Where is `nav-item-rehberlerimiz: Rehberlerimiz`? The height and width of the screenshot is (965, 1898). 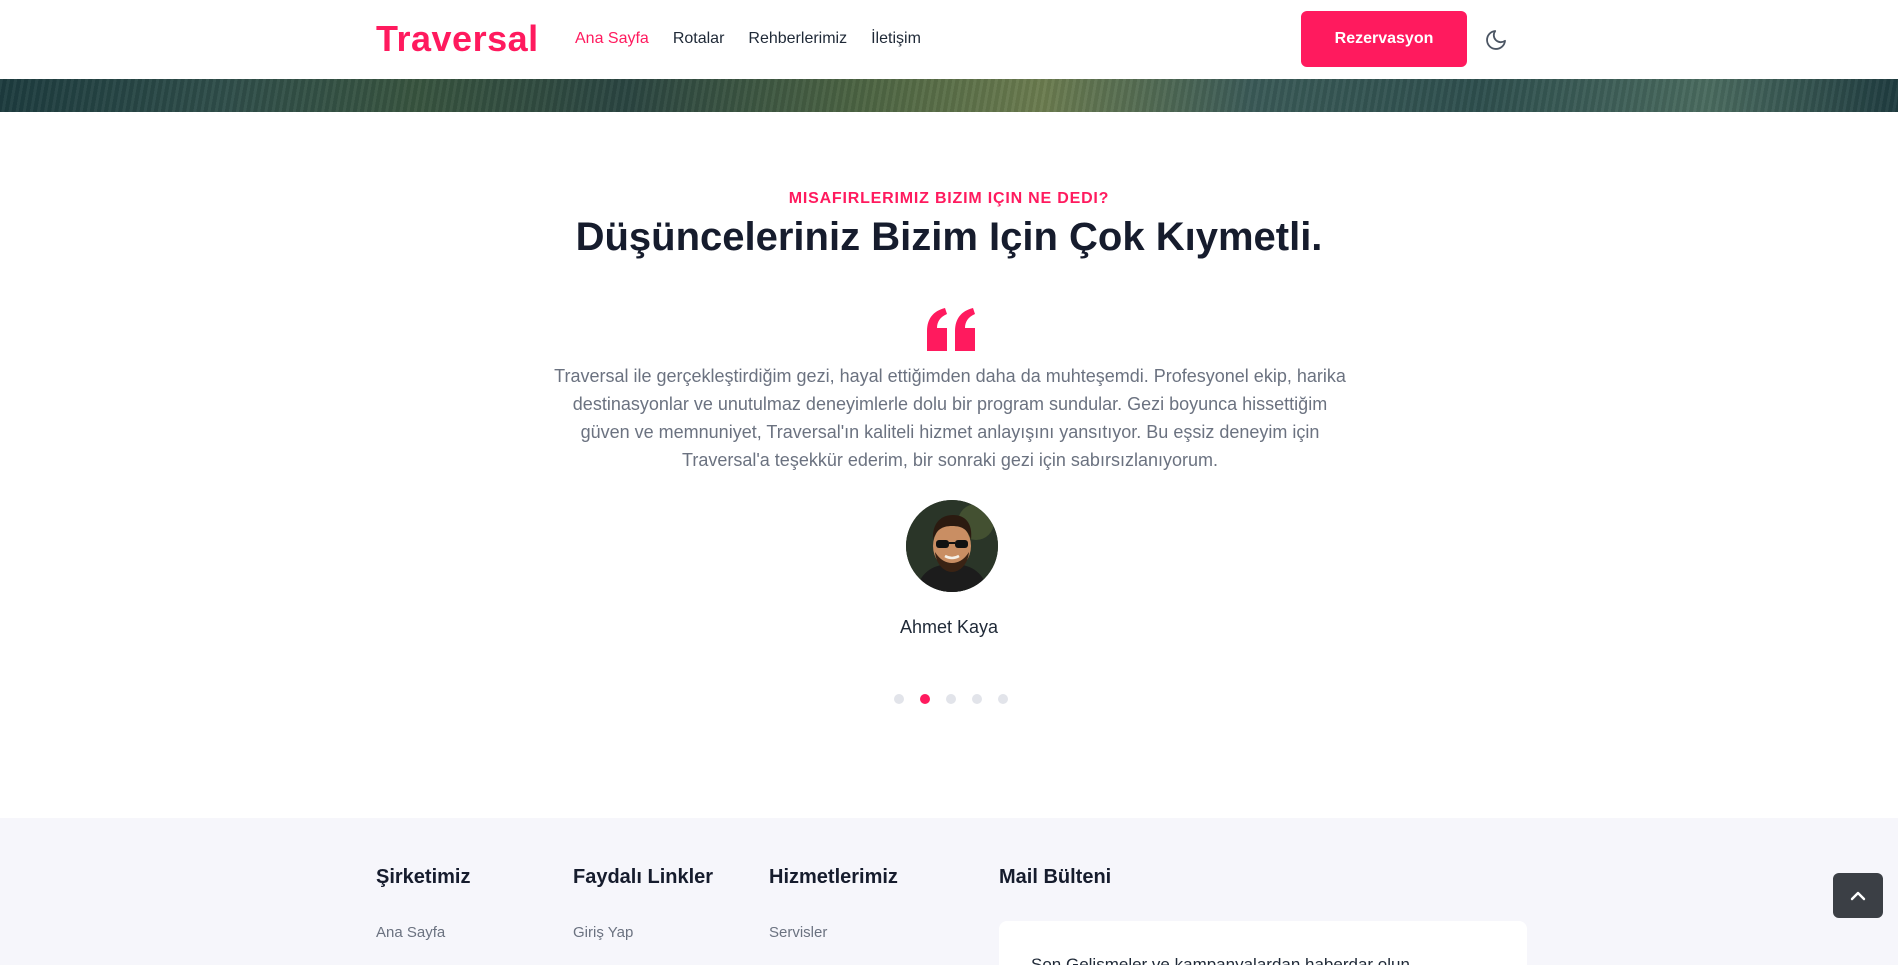 nav-item-rehberlerimiz: Rehberlerimiz is located at coordinates (797, 39).